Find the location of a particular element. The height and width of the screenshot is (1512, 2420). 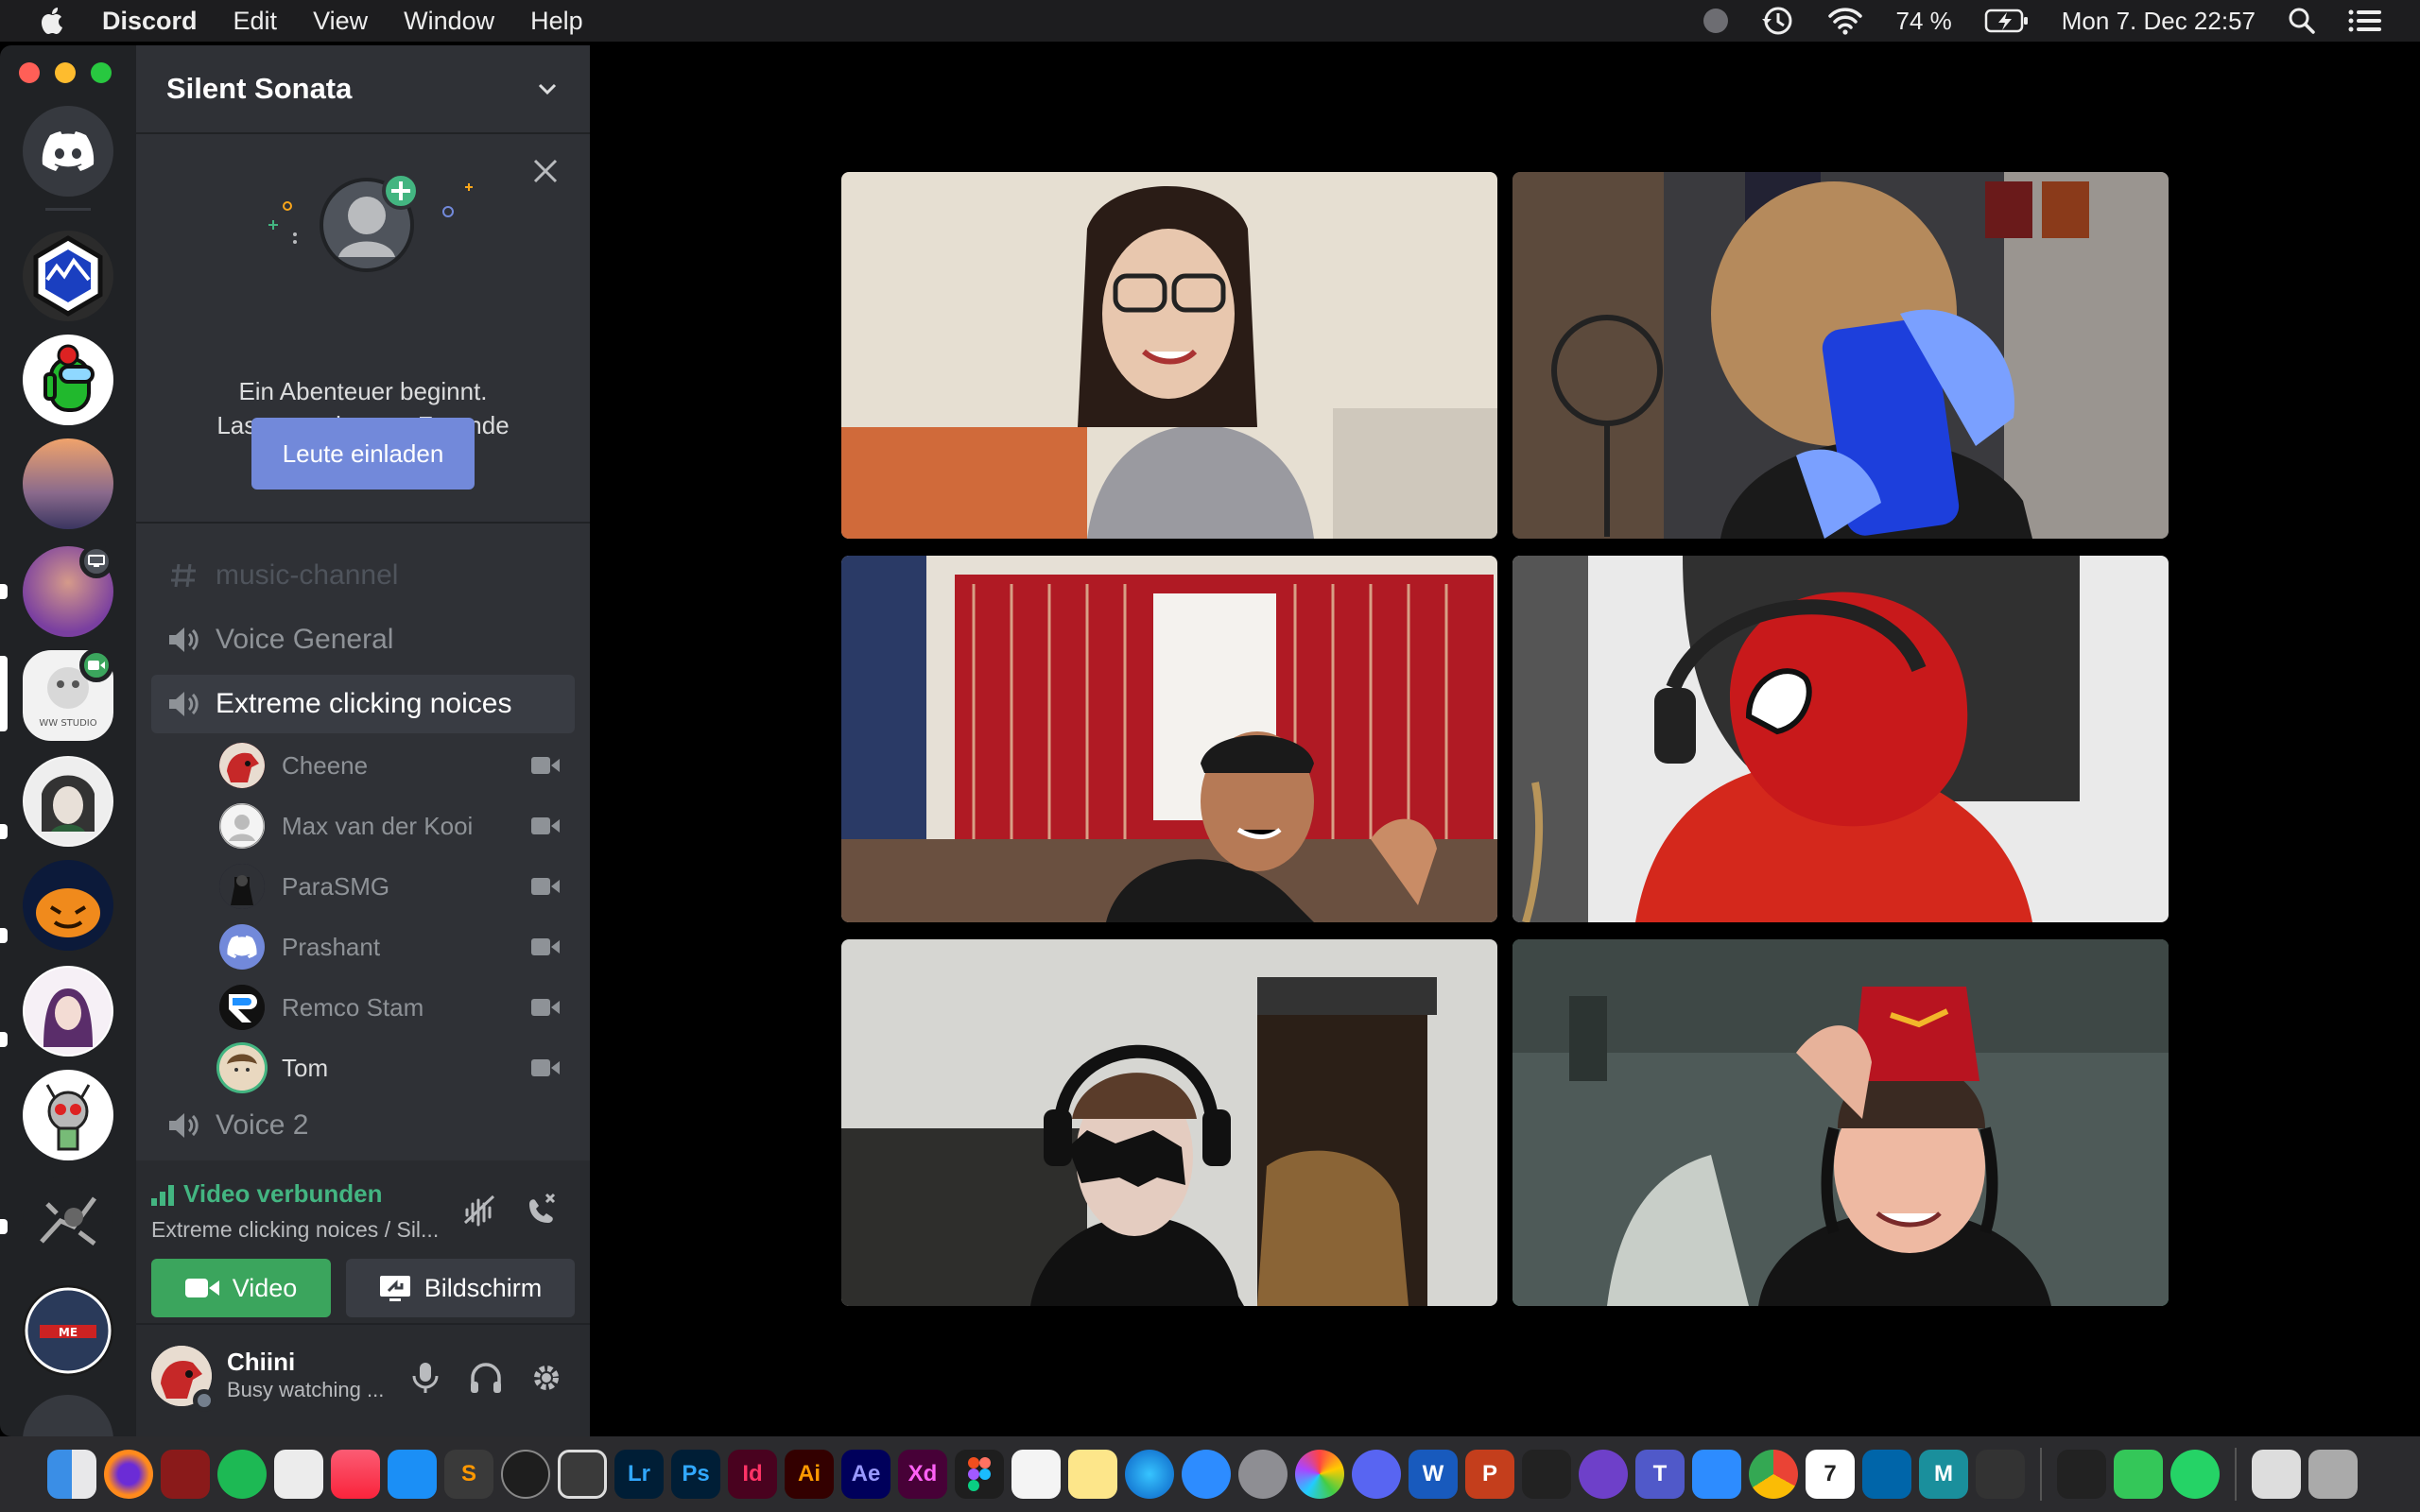

dock-photo-booth-icon is located at coordinates (185, 1474).